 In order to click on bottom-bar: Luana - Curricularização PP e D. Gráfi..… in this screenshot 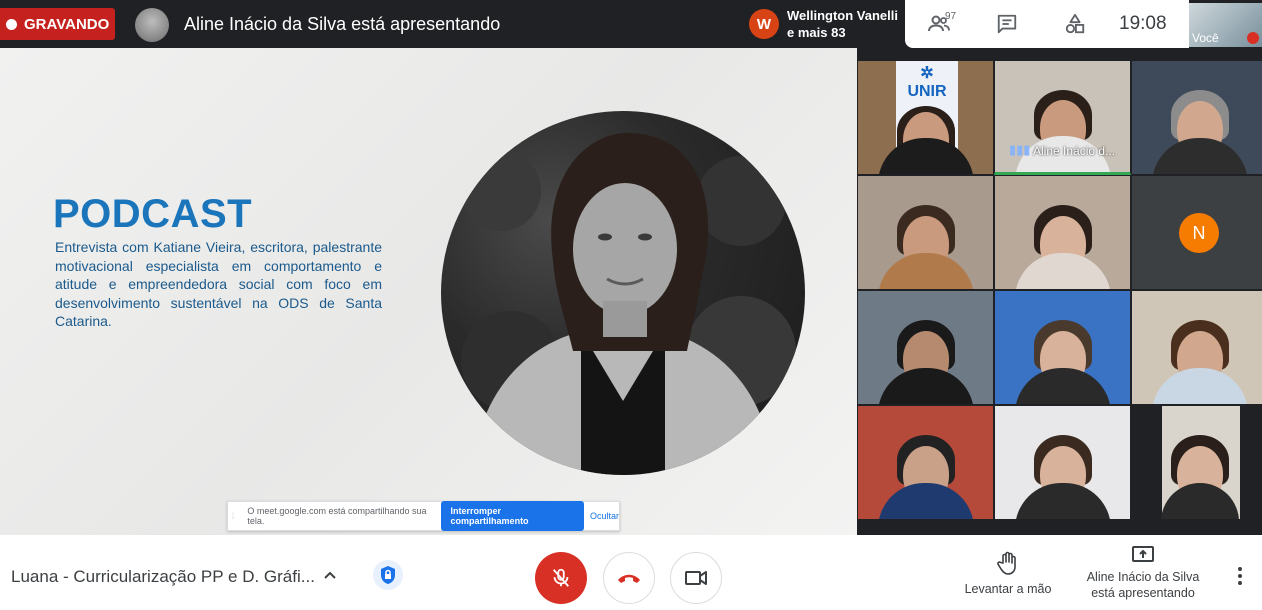, I will do `click(631, 572)`.